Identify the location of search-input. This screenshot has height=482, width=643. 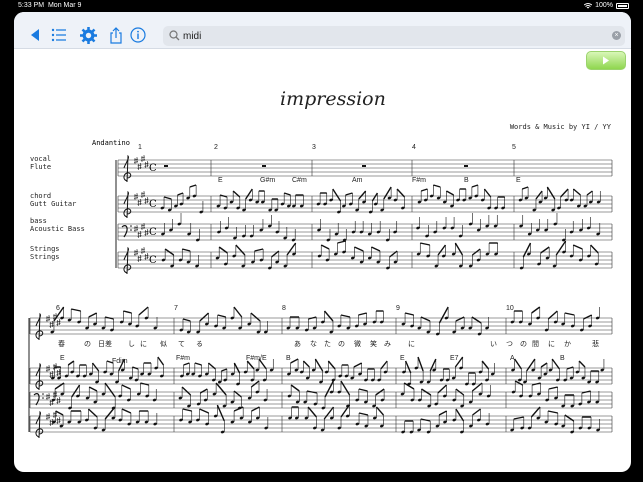
(383, 36).